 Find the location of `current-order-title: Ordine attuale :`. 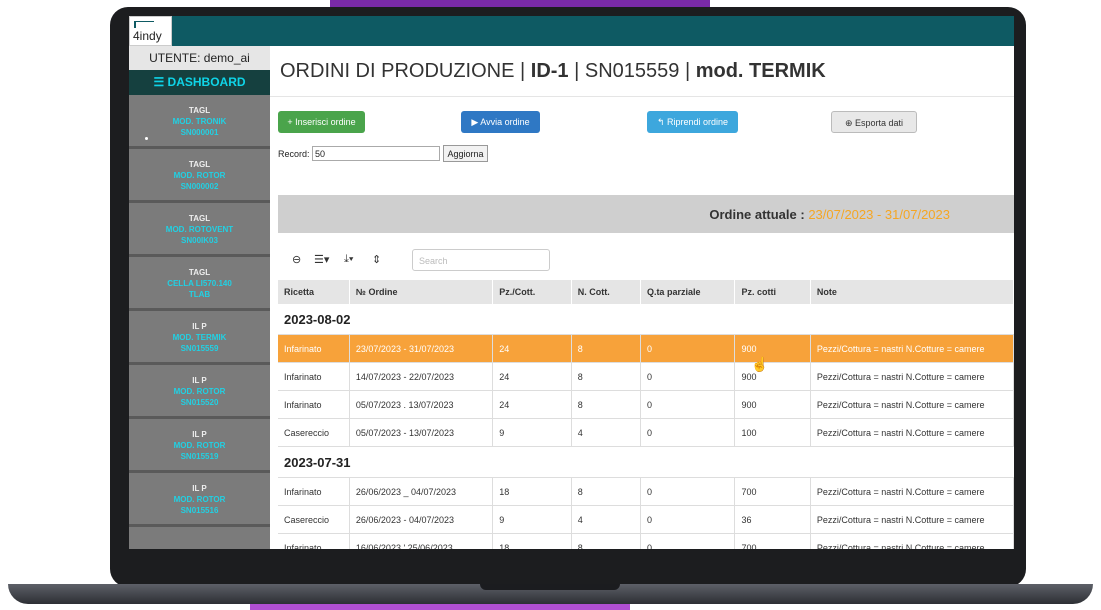

current-order-title: Ordine attuale : is located at coordinates (759, 214).